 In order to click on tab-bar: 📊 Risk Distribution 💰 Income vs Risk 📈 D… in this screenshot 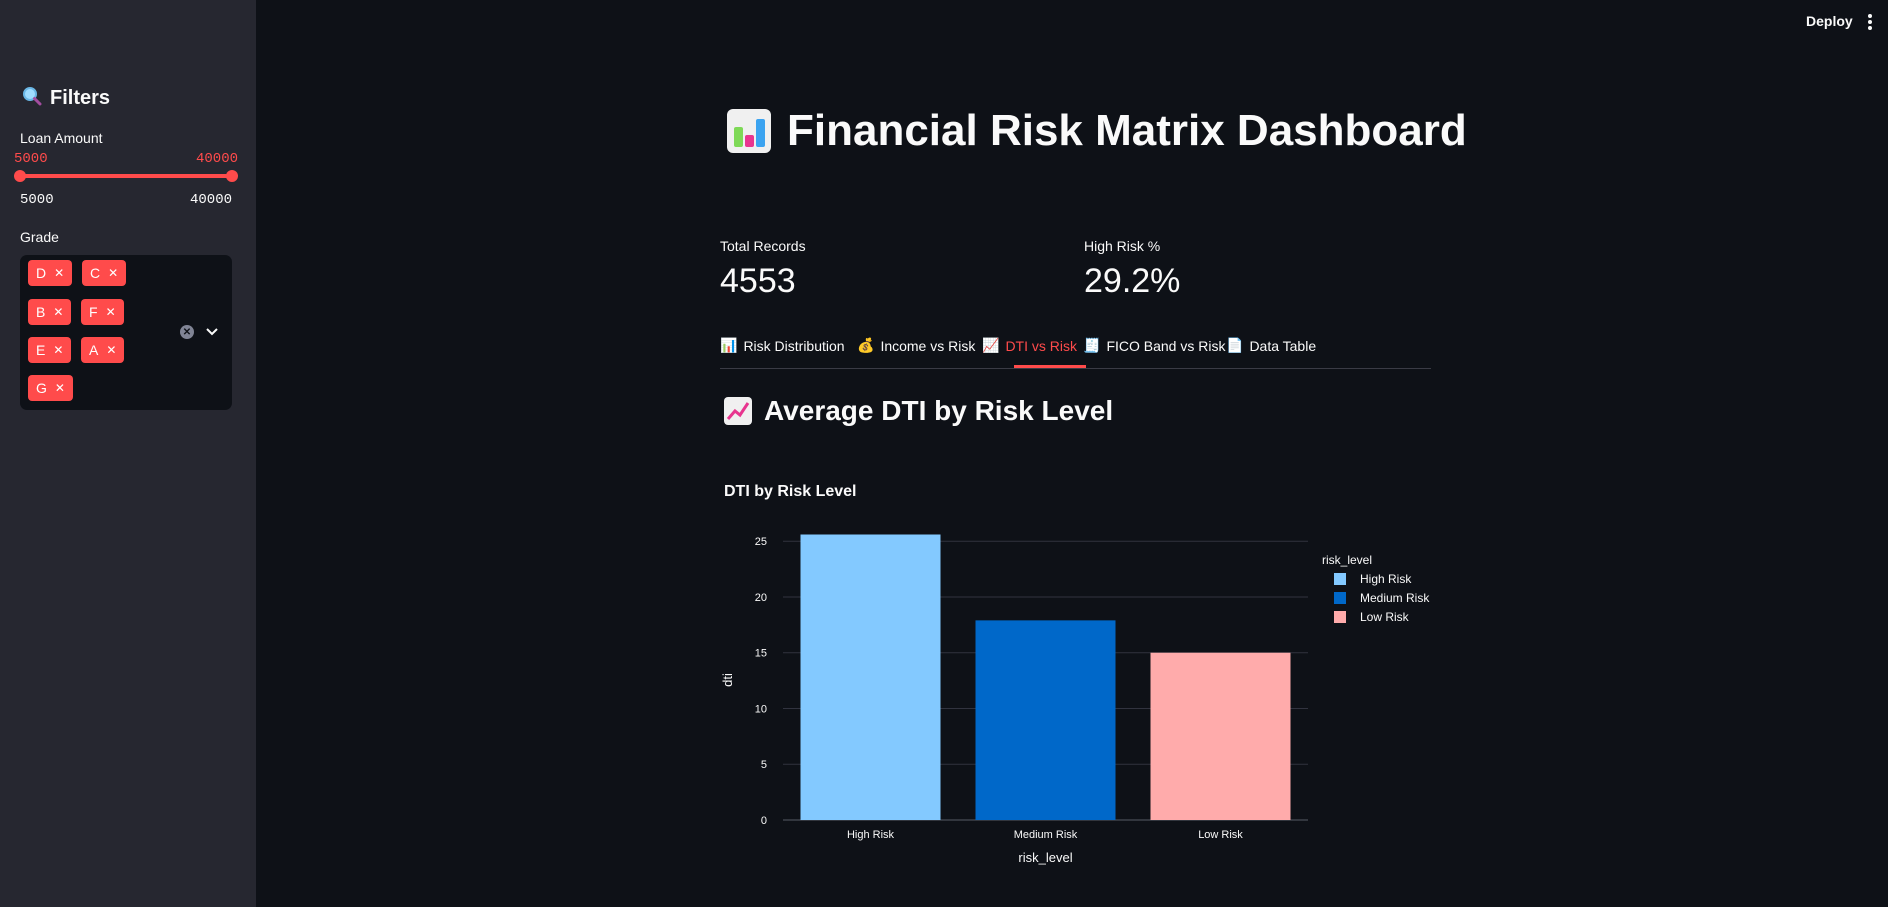, I will do `click(1075, 350)`.